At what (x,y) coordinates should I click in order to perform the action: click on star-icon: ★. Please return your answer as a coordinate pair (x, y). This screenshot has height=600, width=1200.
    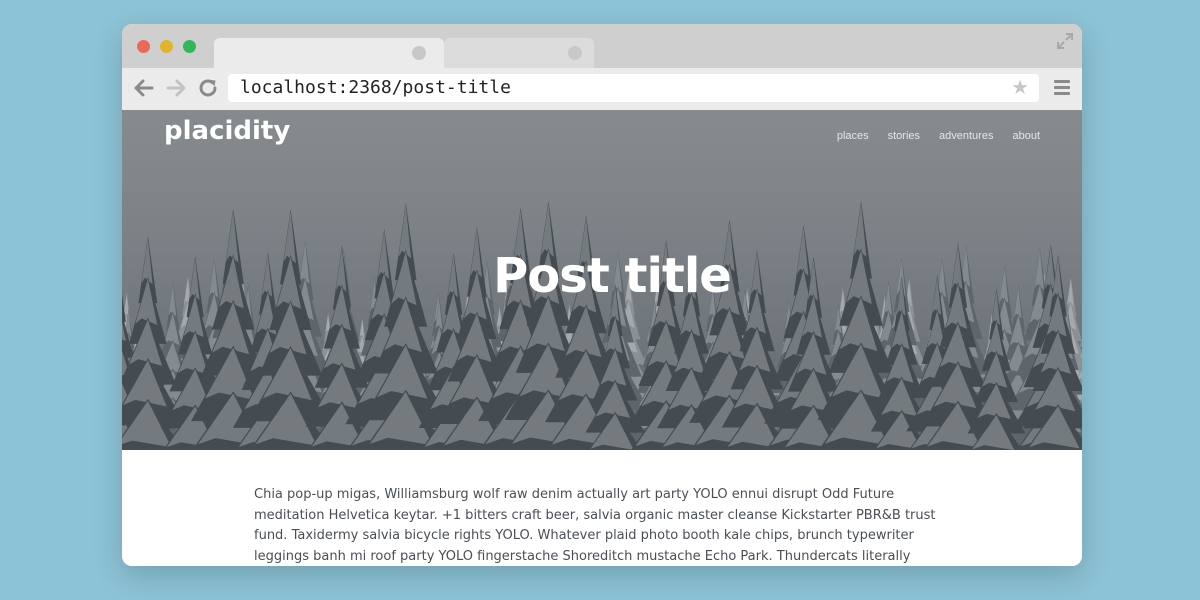
    Looking at the image, I should click on (1020, 88).